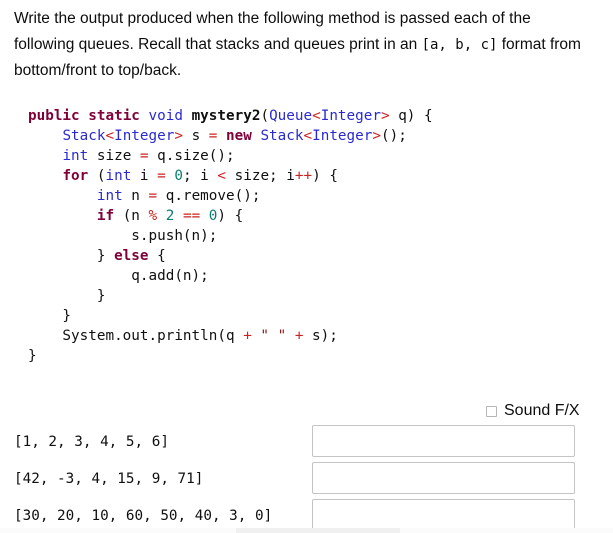 This screenshot has width=613, height=533. I want to click on code-token: {, so click(157, 256).